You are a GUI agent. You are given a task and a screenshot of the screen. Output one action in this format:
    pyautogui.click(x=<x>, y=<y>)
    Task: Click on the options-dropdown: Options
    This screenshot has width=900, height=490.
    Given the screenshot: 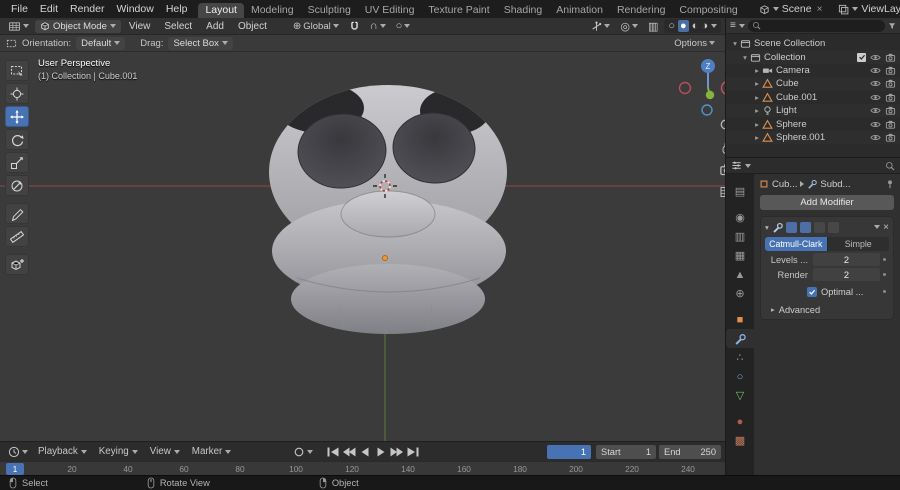 What is the action you would take?
    pyautogui.click(x=694, y=43)
    